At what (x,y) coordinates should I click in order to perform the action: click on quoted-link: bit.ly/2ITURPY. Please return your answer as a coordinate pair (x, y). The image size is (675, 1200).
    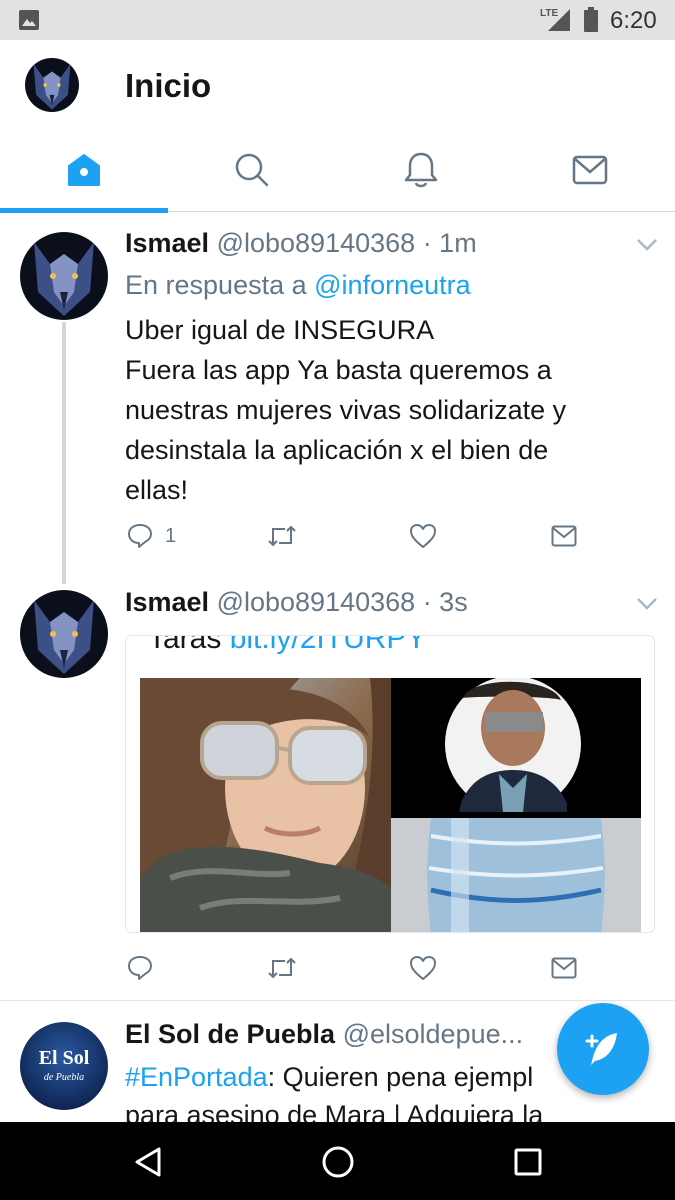
    Looking at the image, I should click on (328, 645).